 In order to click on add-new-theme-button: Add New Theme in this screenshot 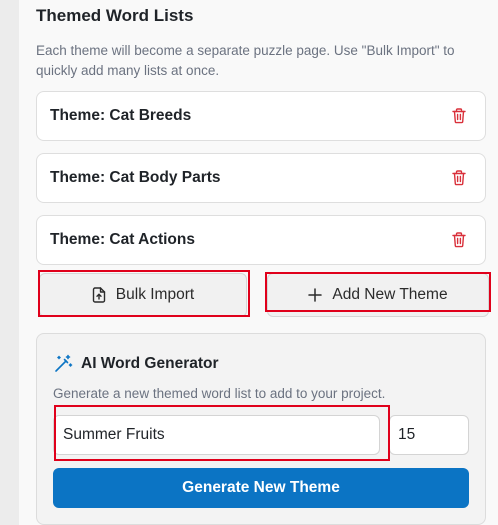, I will do `click(378, 295)`.